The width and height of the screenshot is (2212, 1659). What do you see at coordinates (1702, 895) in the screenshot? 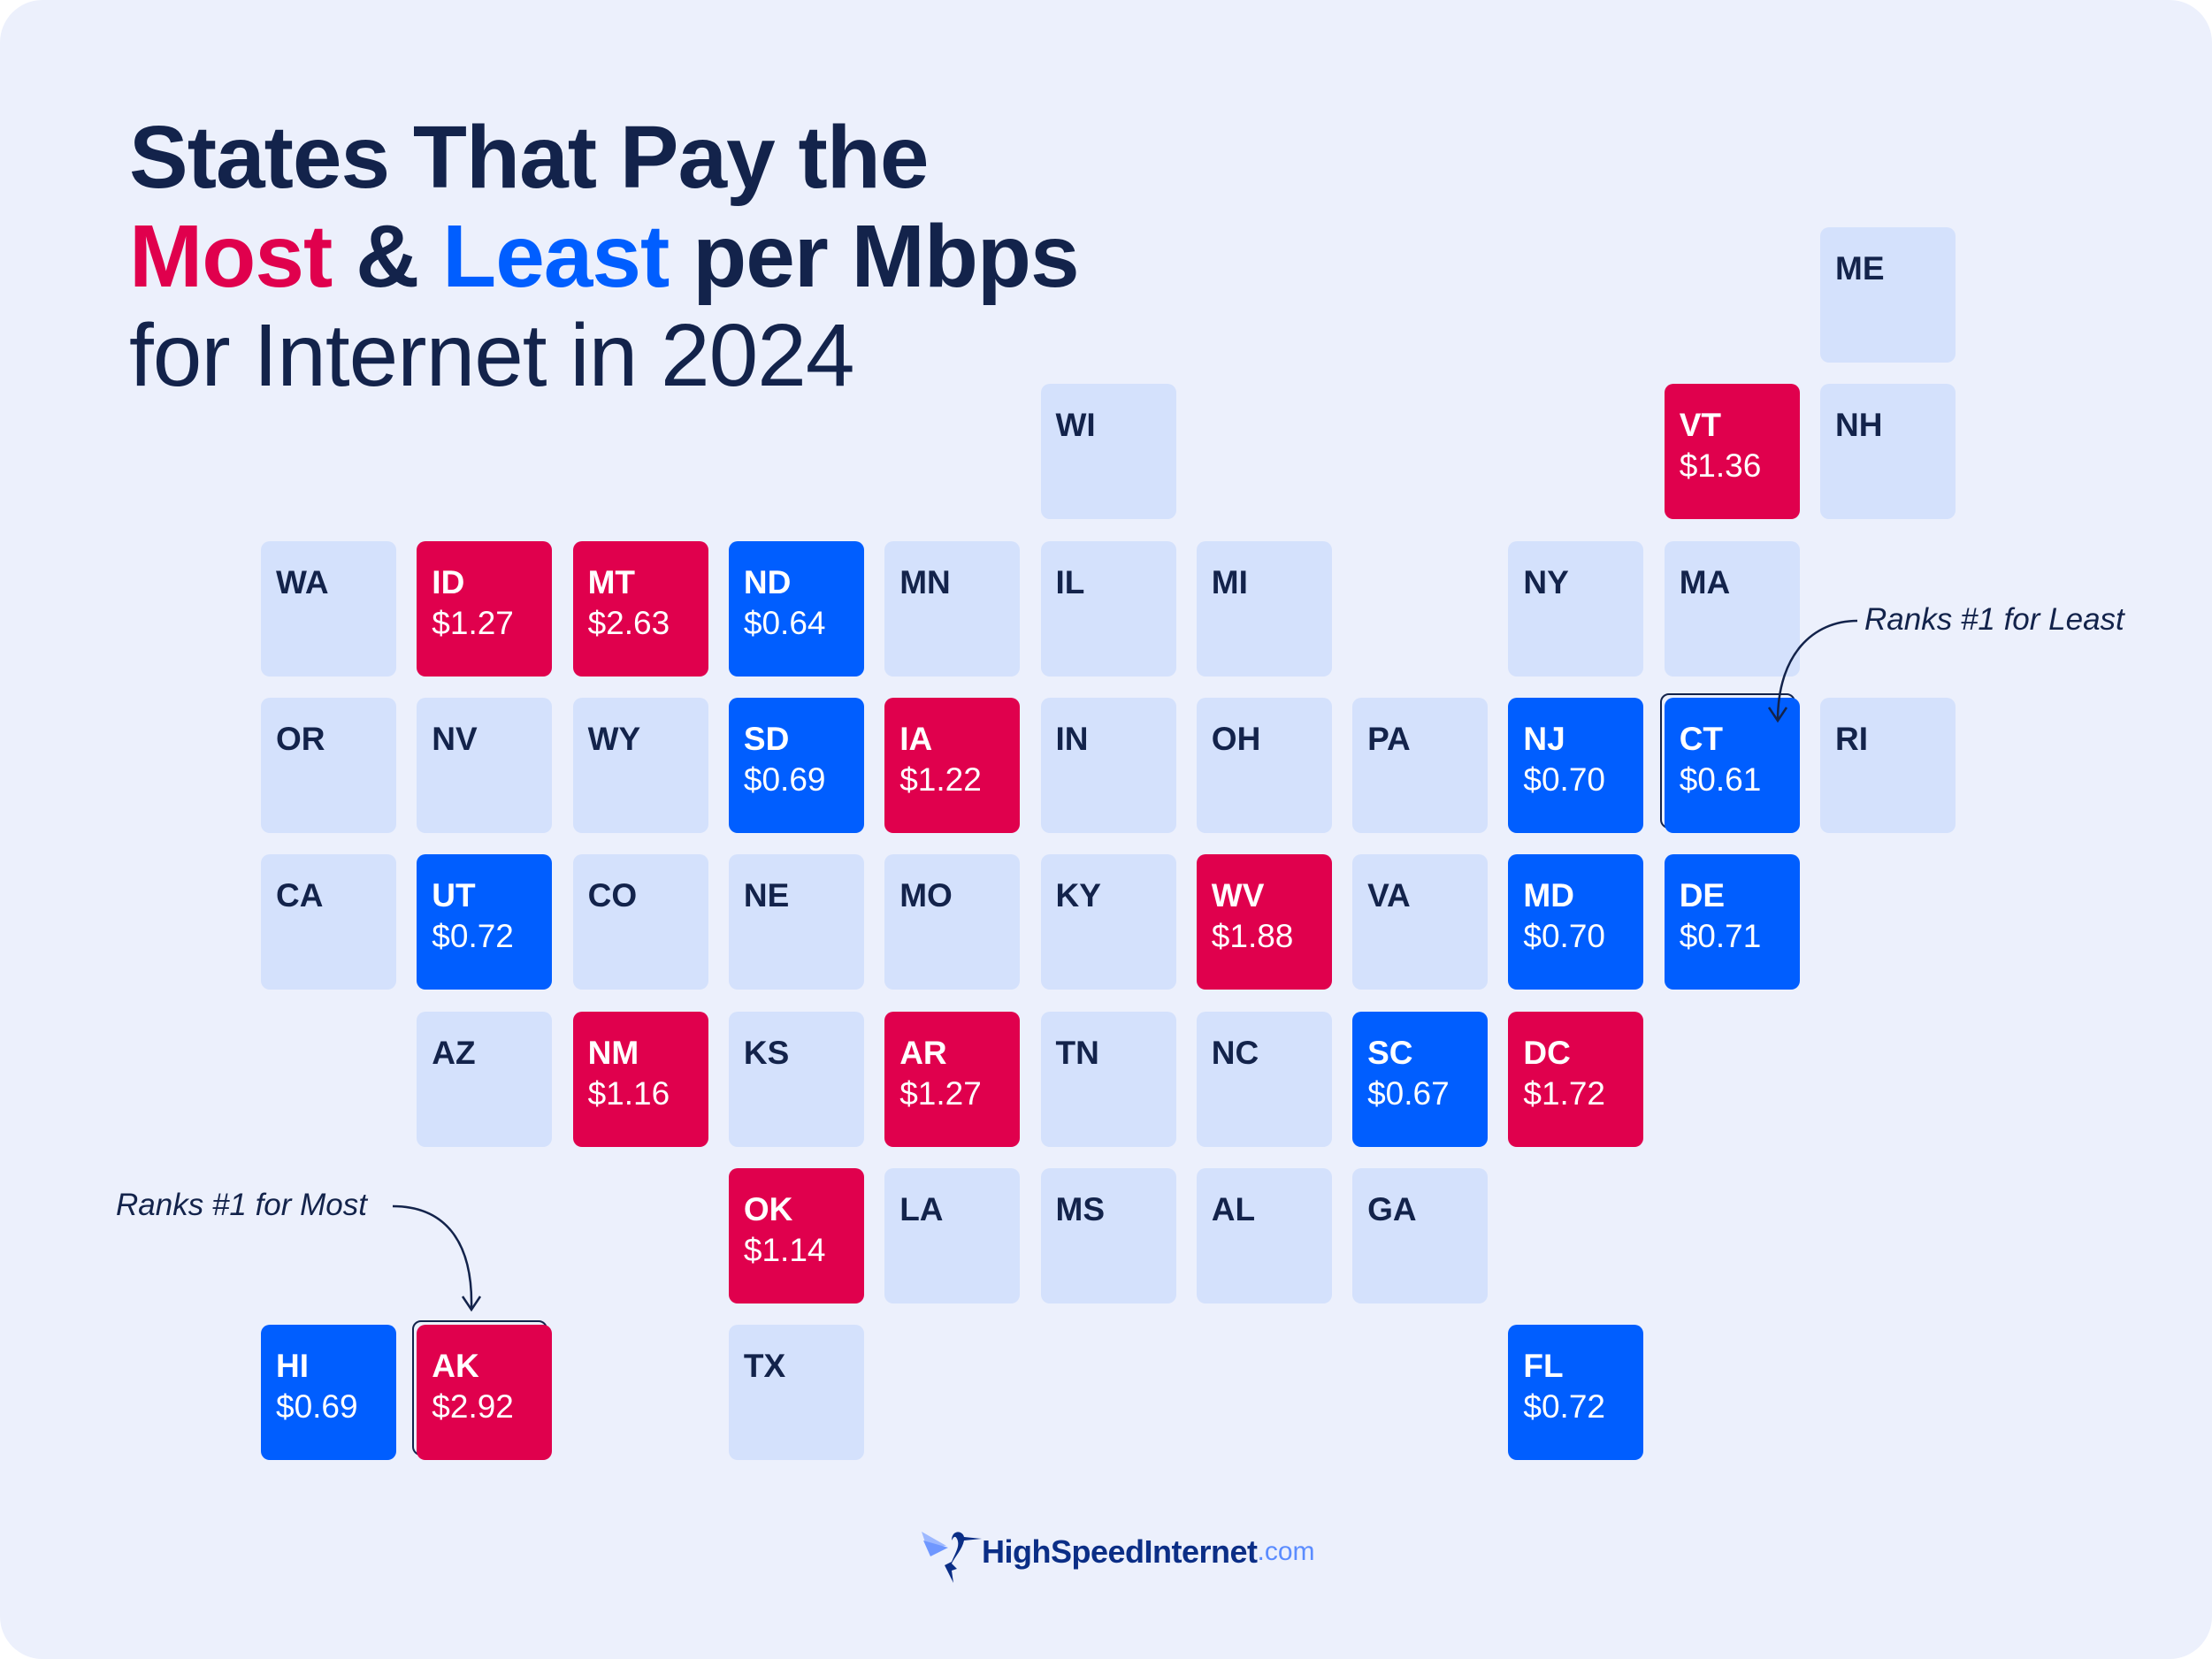
I see `state-abbr: DE` at bounding box center [1702, 895].